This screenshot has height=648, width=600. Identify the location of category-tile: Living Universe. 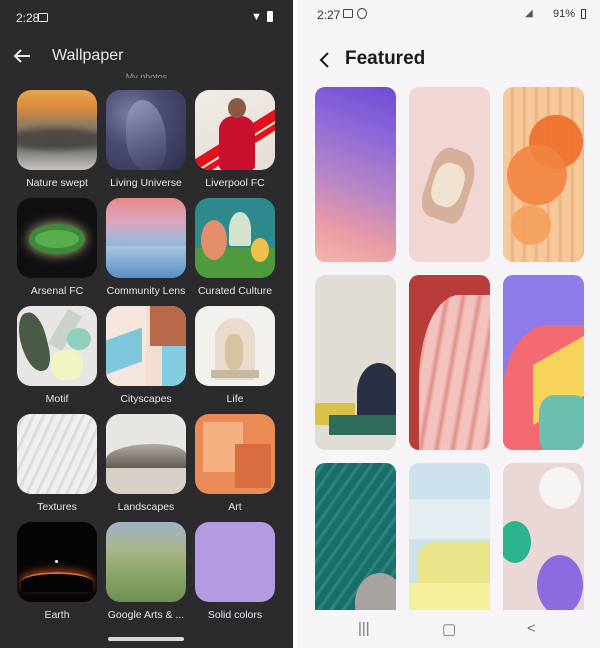
(146, 139).